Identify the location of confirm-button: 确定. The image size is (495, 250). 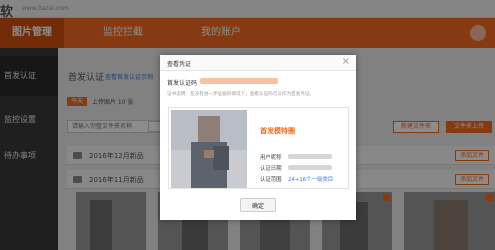
(258, 205).